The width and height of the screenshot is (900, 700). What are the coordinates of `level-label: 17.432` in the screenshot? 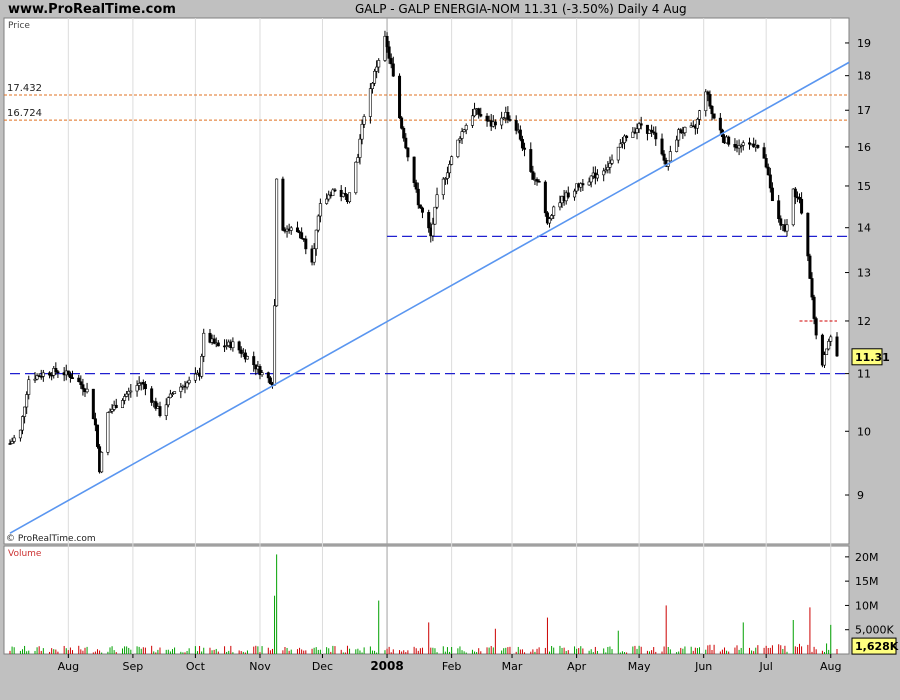 It's located at (24, 88).